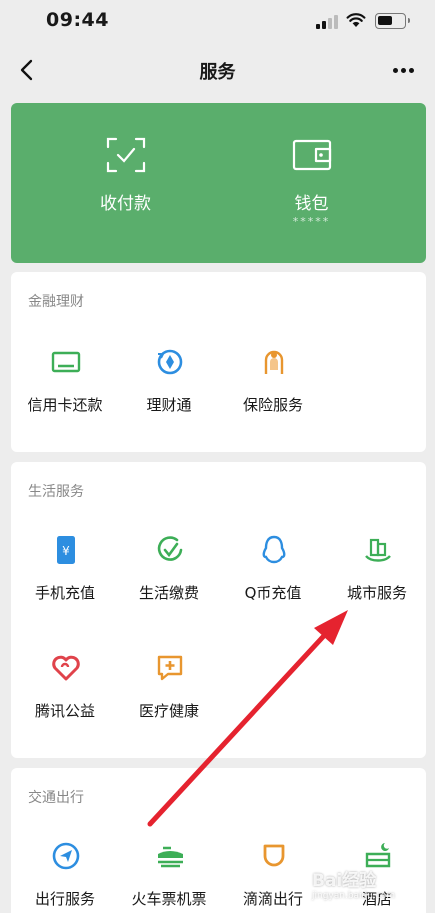 This screenshot has width=435, height=913. What do you see at coordinates (168, 711) in the screenshot?
I see `item-label: 医疗健康` at bounding box center [168, 711].